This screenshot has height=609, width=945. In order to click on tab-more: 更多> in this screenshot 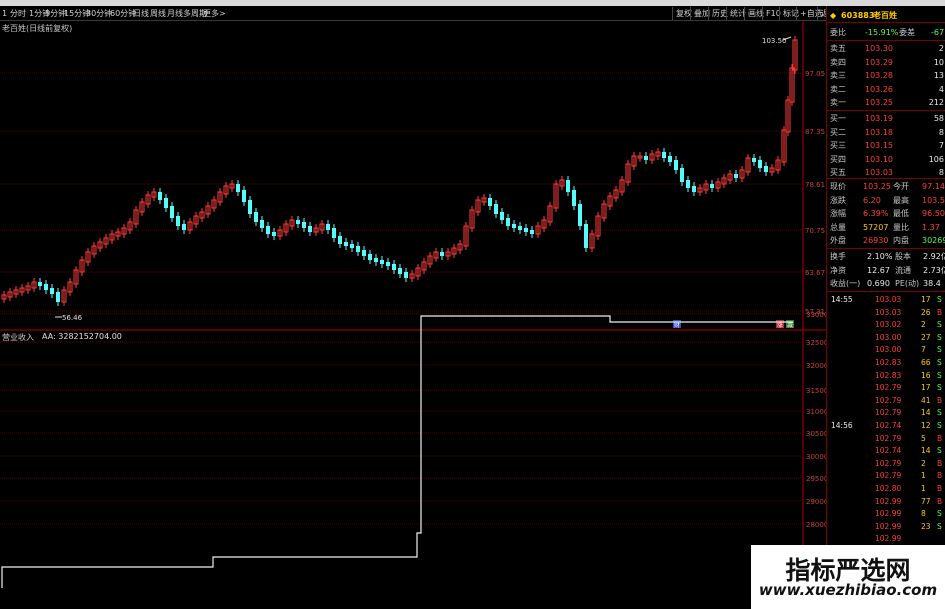, I will do `click(214, 13)`.